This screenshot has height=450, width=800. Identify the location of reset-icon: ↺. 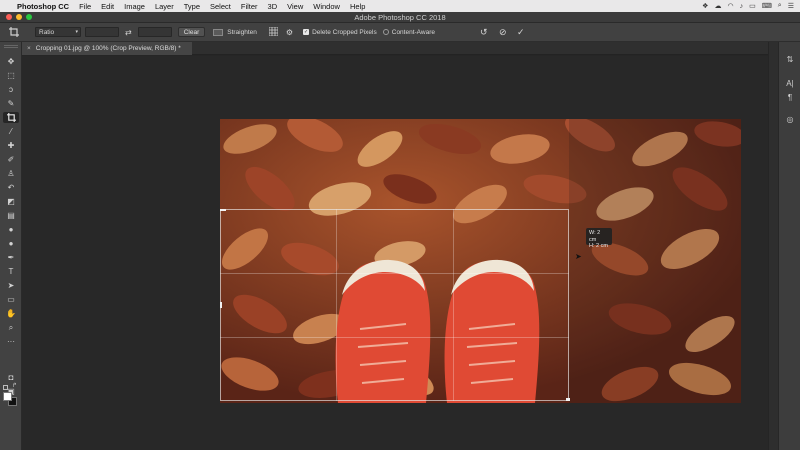
(484, 32).